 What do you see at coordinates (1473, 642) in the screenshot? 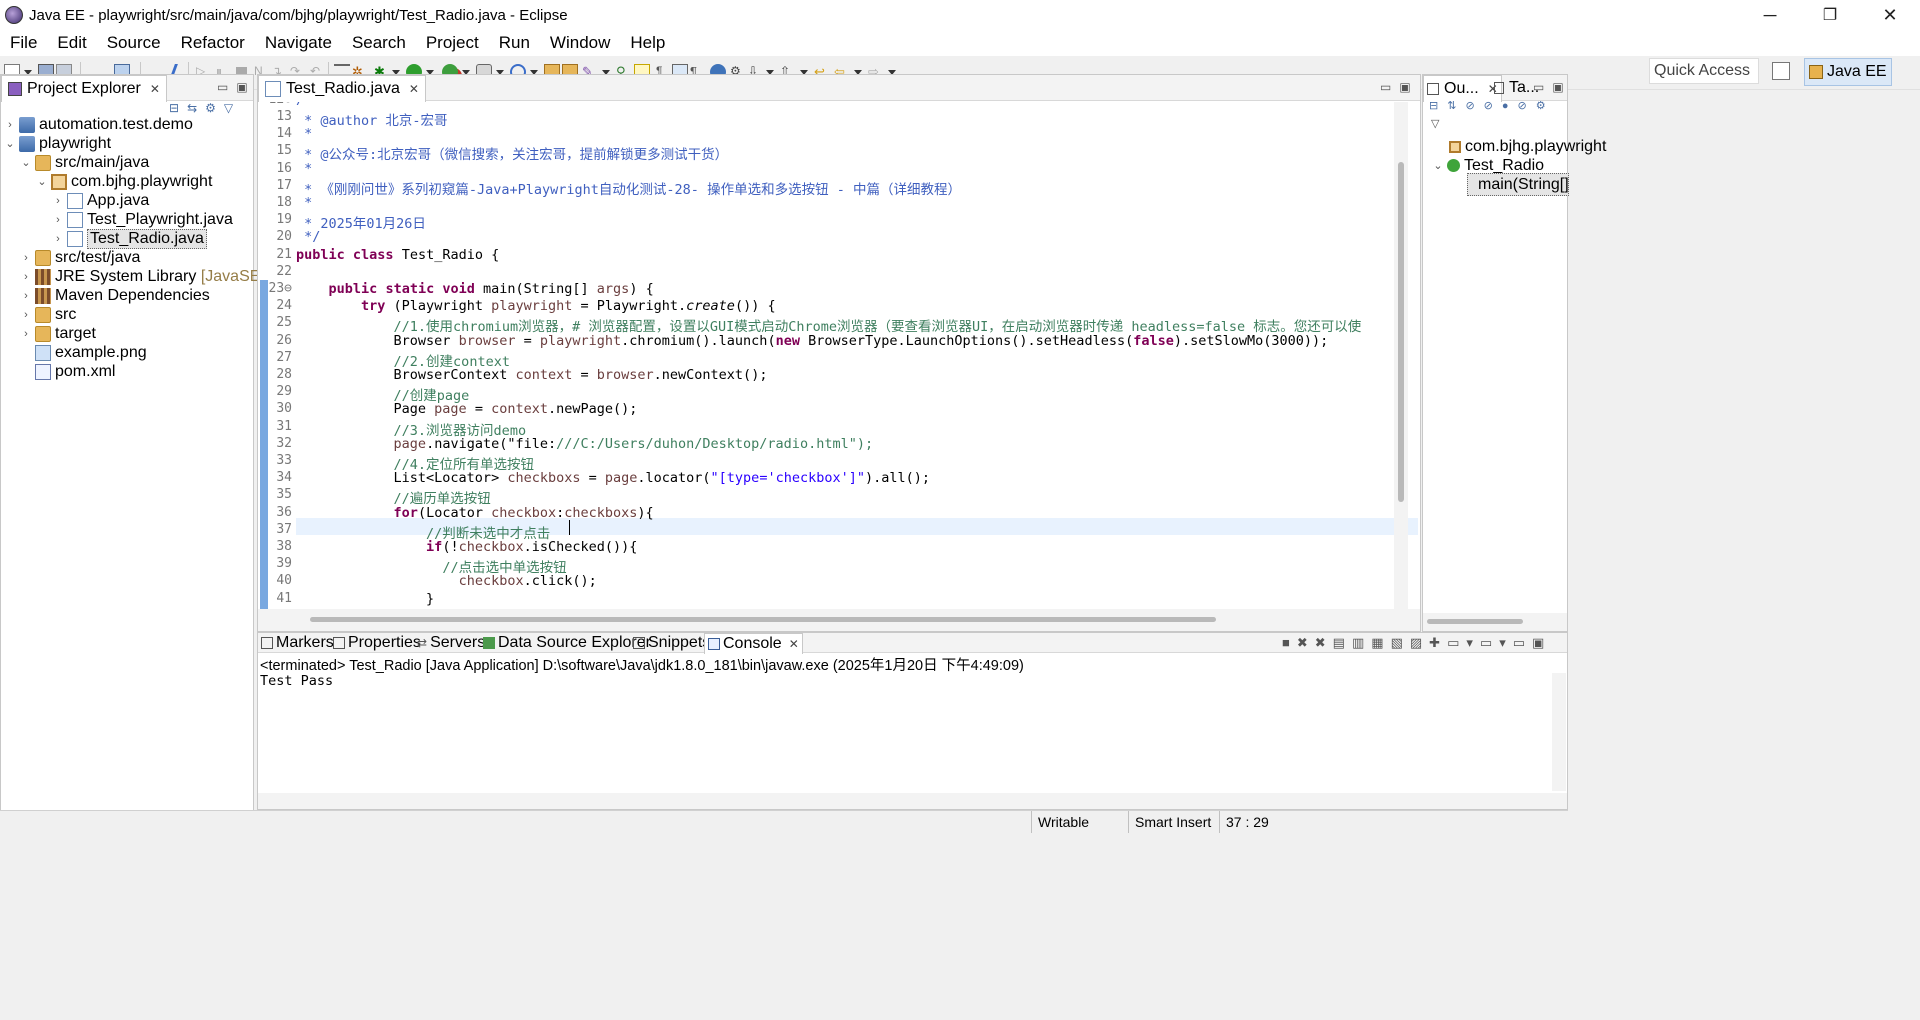
I see `display-dropdown-icon: ▾` at bounding box center [1473, 642].